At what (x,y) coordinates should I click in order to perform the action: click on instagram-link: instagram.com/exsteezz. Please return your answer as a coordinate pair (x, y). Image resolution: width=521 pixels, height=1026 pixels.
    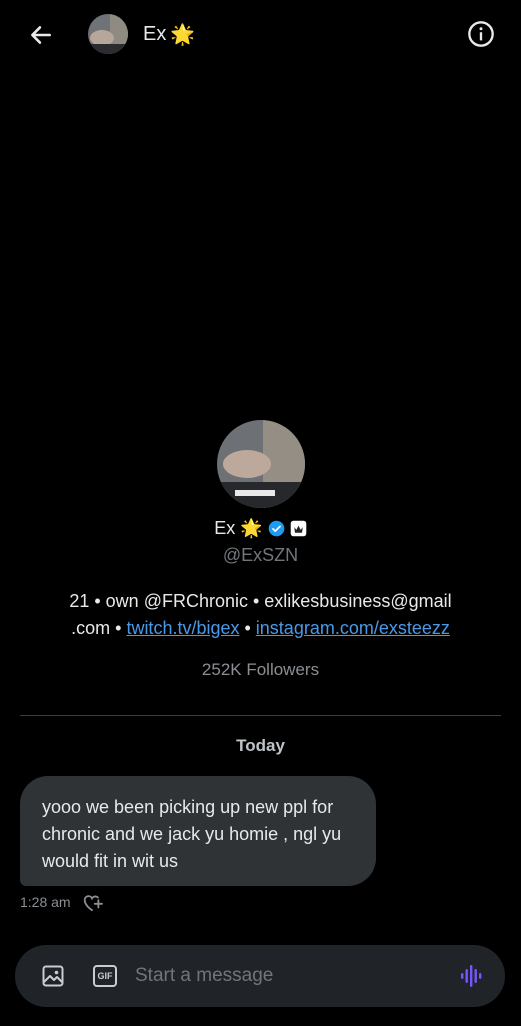
    Looking at the image, I should click on (353, 628).